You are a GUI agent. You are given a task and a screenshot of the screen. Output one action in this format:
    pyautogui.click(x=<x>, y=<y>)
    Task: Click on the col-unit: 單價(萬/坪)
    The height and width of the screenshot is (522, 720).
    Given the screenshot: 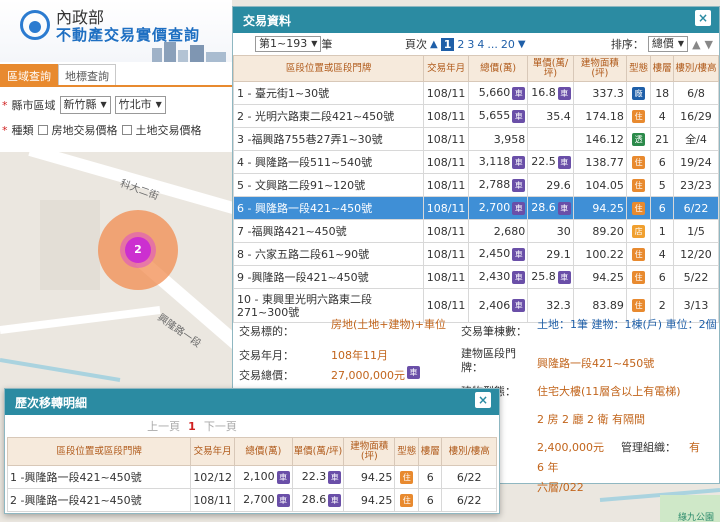 What is the action you would take?
    pyautogui.click(x=550, y=68)
    